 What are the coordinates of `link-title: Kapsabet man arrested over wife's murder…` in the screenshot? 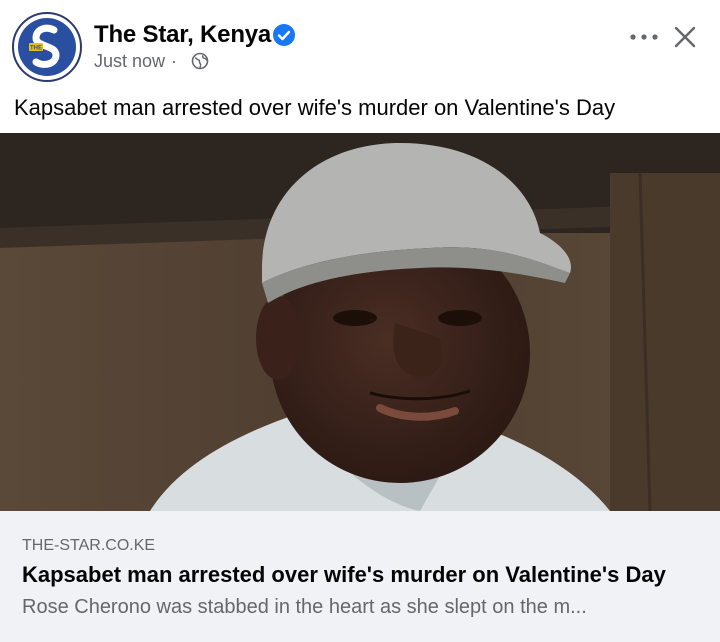 It's located at (344, 574).